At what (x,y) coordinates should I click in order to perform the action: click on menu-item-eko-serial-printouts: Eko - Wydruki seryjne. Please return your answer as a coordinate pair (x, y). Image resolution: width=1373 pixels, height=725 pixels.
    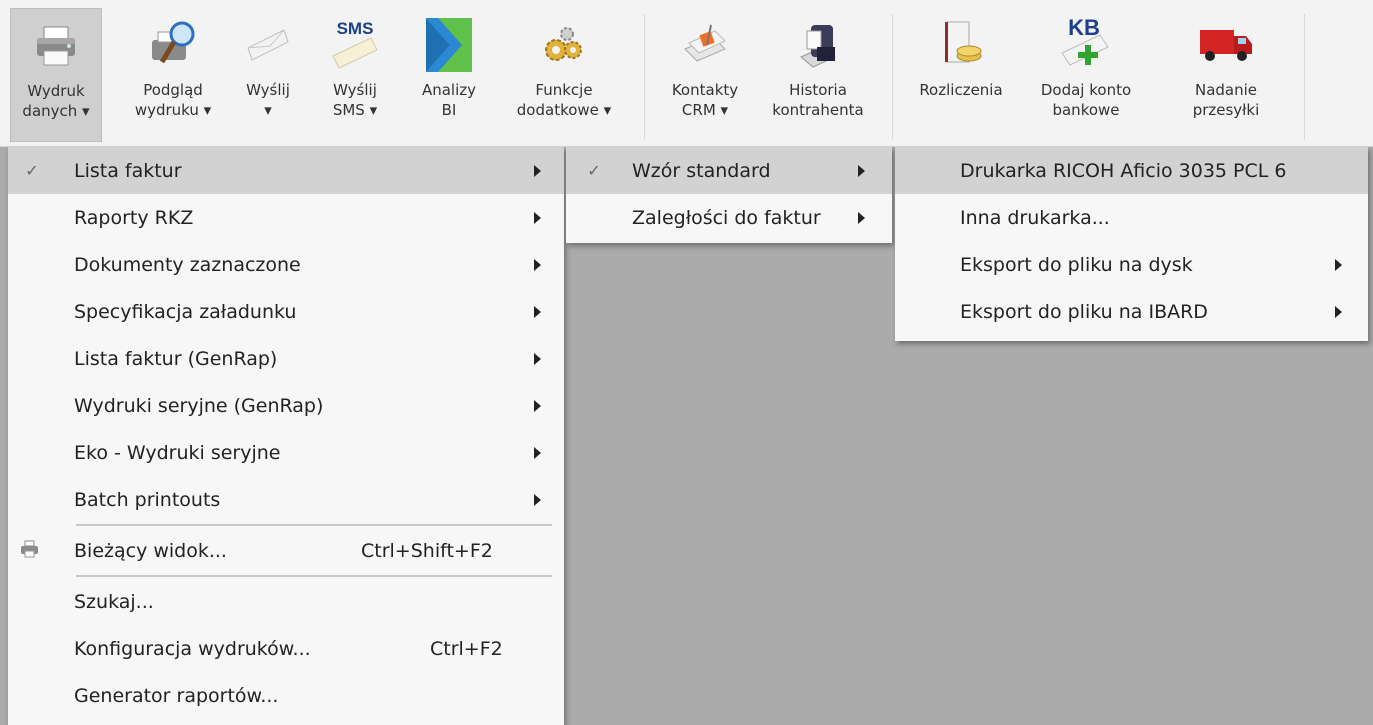
    Looking at the image, I should click on (286, 452).